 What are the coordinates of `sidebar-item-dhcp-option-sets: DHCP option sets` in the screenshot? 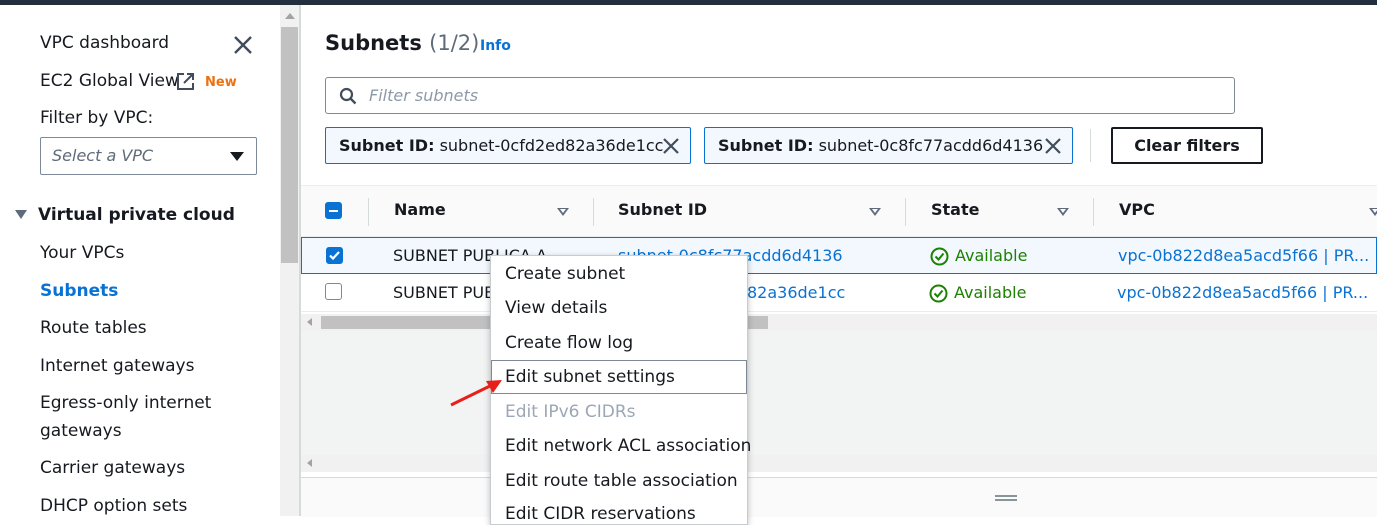 It's located at (113, 506).